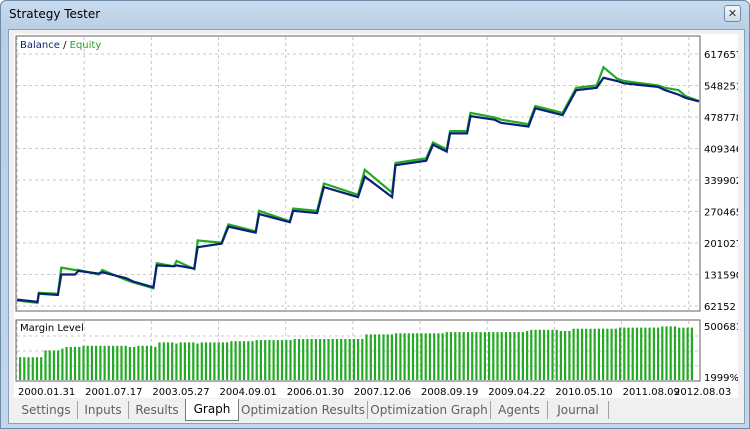 This screenshot has height=429, width=750. I want to click on title-bar: Strategy Tester ✕, so click(375, 14).